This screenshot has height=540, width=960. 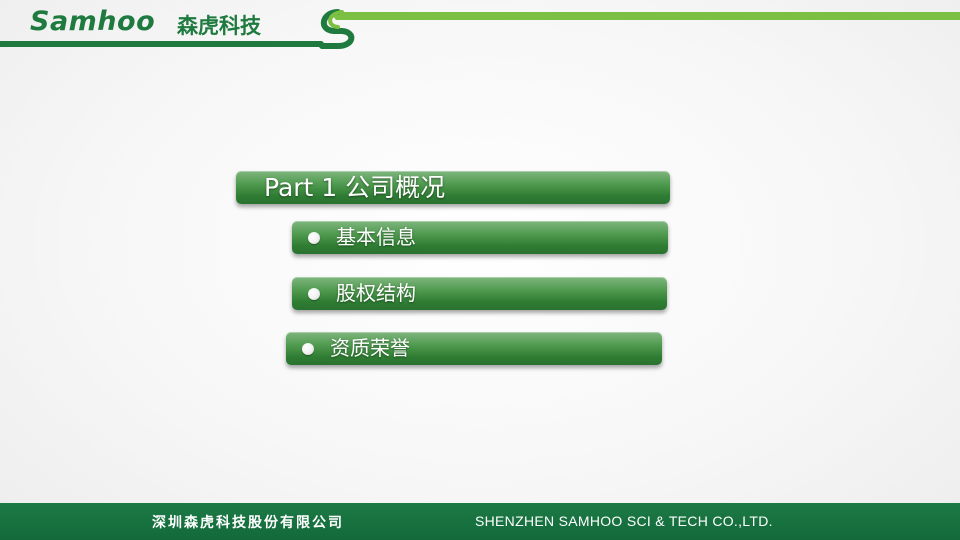 I want to click on header: Samhoo 森虎科技, so click(x=480, y=26).